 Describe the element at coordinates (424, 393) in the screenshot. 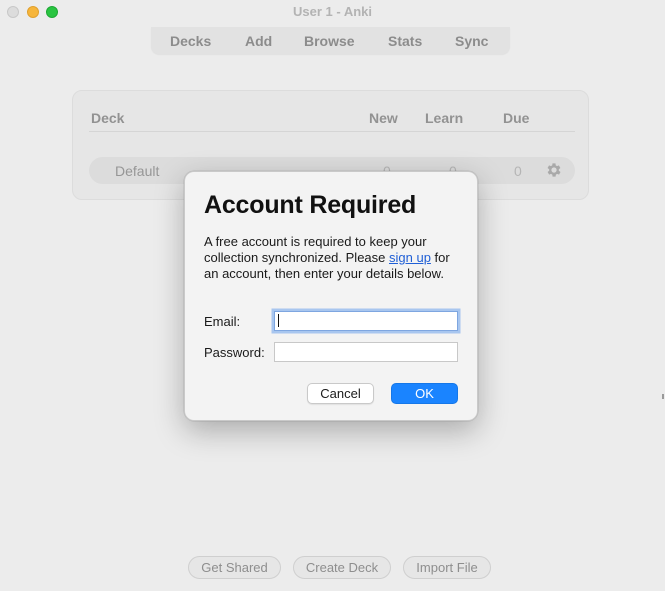

I see `ok-button: OK` at that location.